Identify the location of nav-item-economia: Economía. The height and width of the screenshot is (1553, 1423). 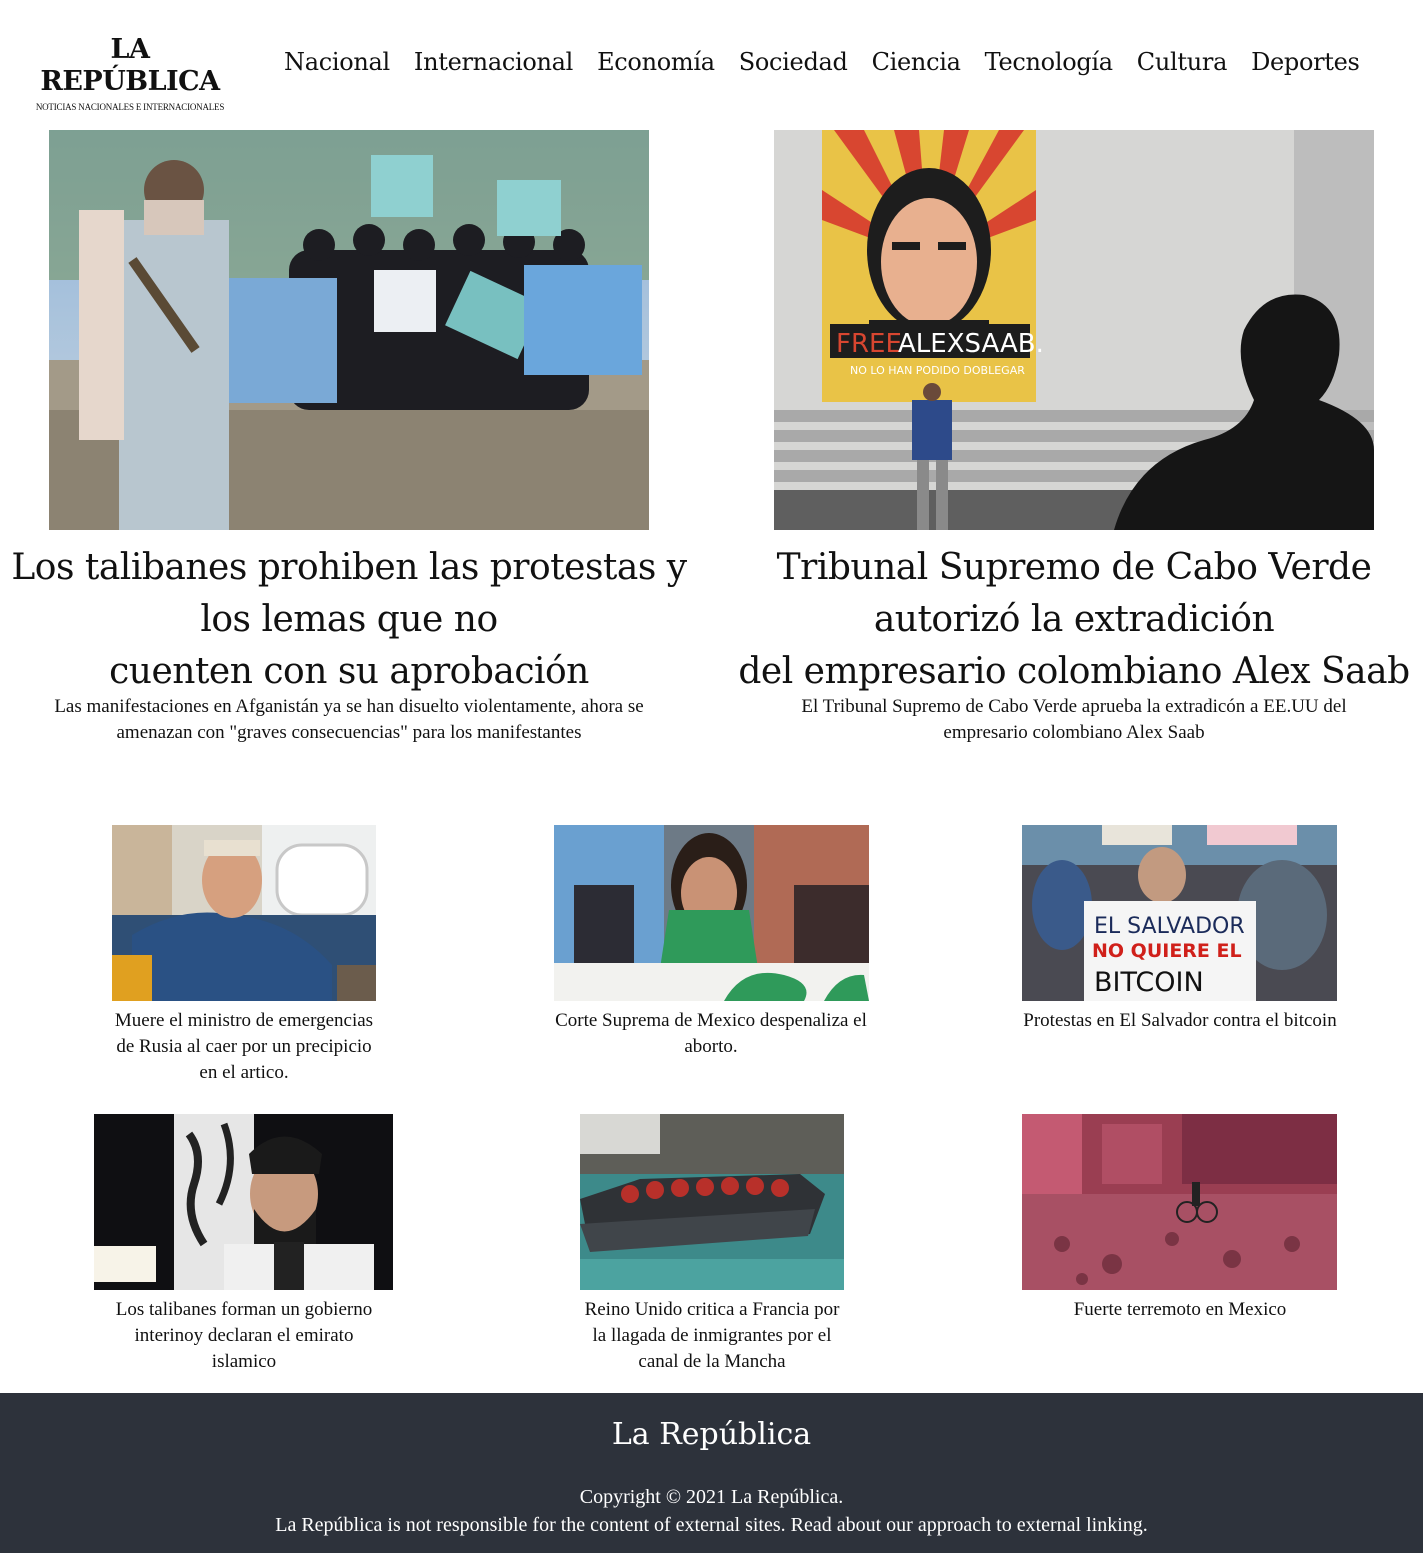
(656, 62).